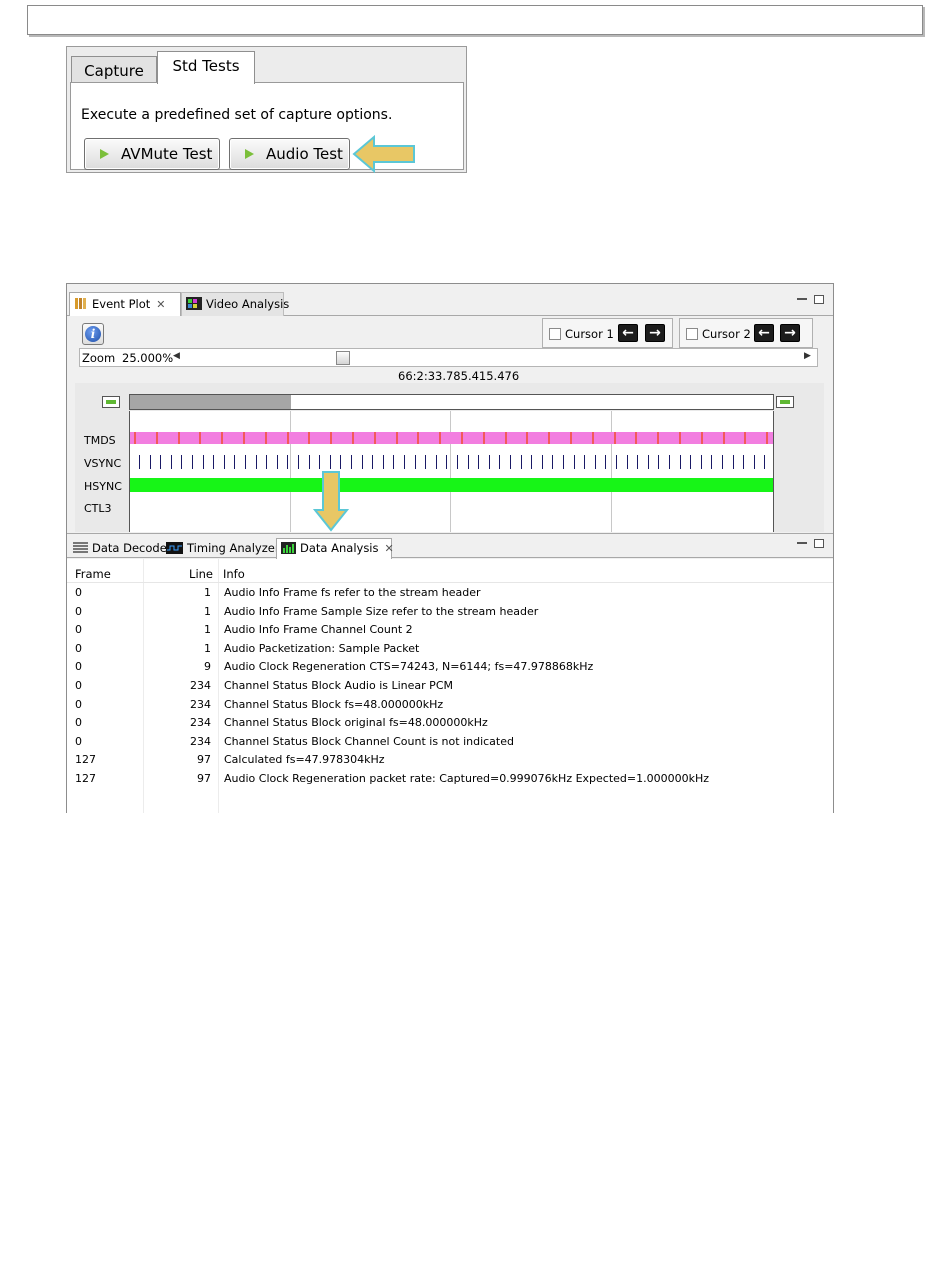 The width and height of the screenshot is (950, 1267). Describe the element at coordinates (343, 358) in the screenshot. I see `zoom-slider-thumb` at that location.